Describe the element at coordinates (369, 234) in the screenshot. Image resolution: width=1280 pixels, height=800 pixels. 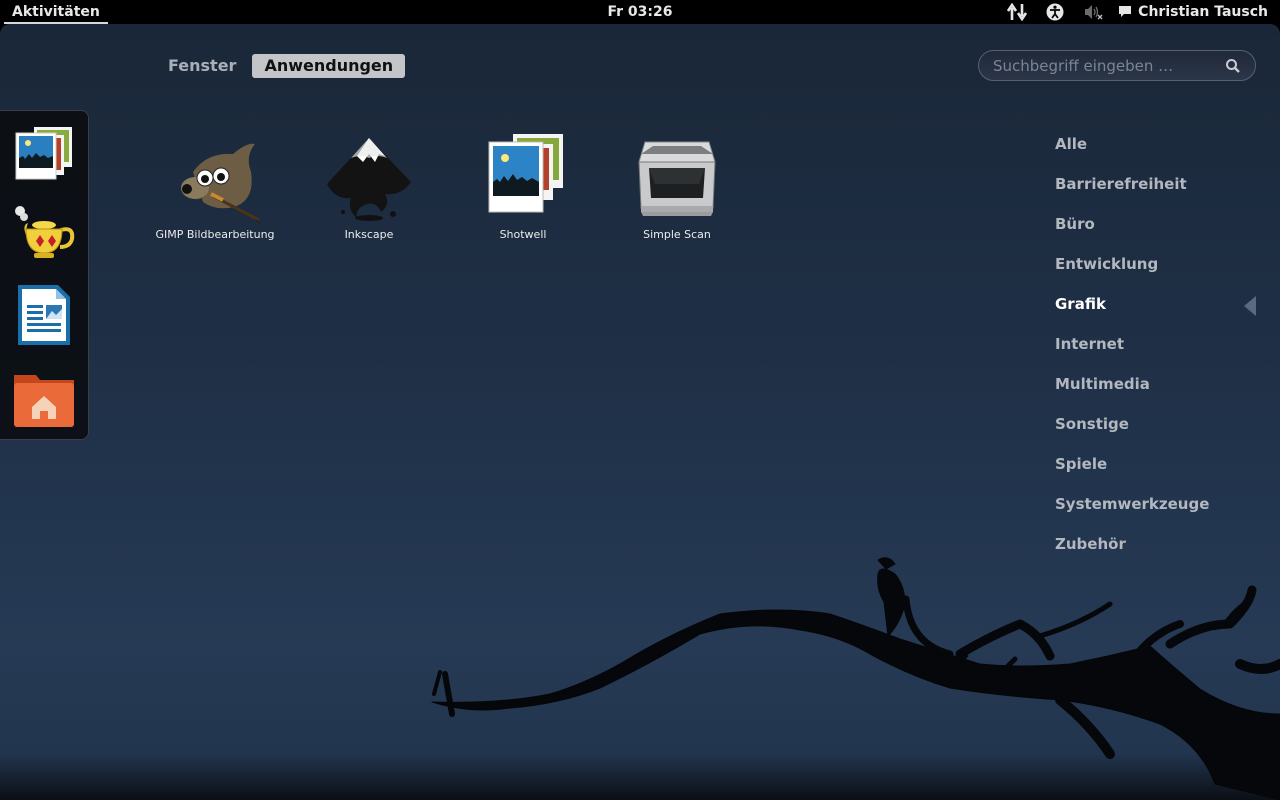
I see `app-label: Inkscape` at that location.